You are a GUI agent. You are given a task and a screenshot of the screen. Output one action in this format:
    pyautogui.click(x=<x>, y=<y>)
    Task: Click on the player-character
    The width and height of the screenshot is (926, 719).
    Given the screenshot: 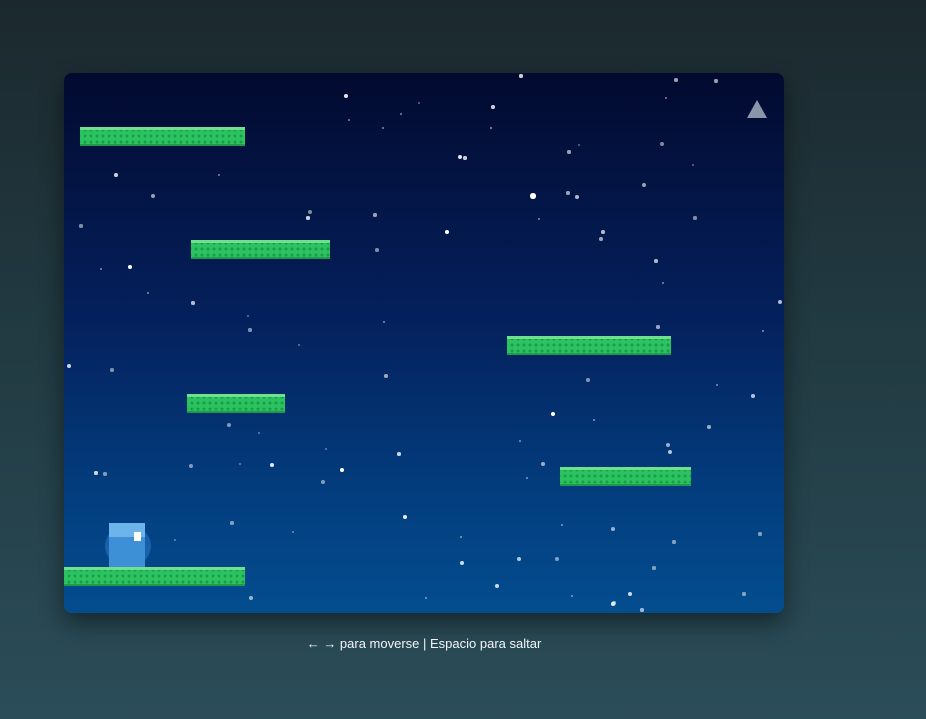 What is the action you would take?
    pyautogui.click(x=127, y=545)
    